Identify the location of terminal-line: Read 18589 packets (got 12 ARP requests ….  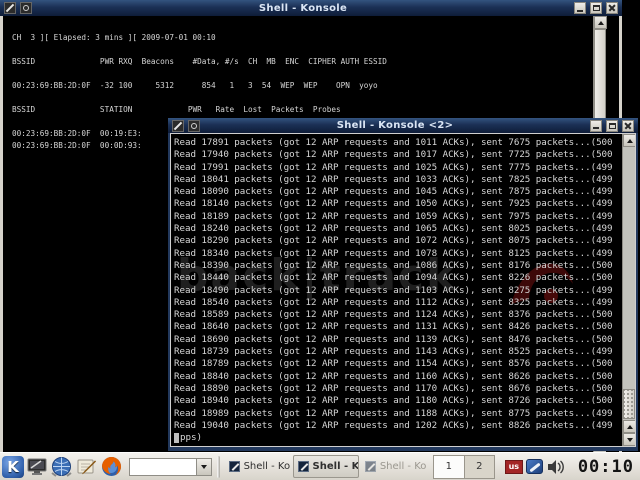
(393, 315).